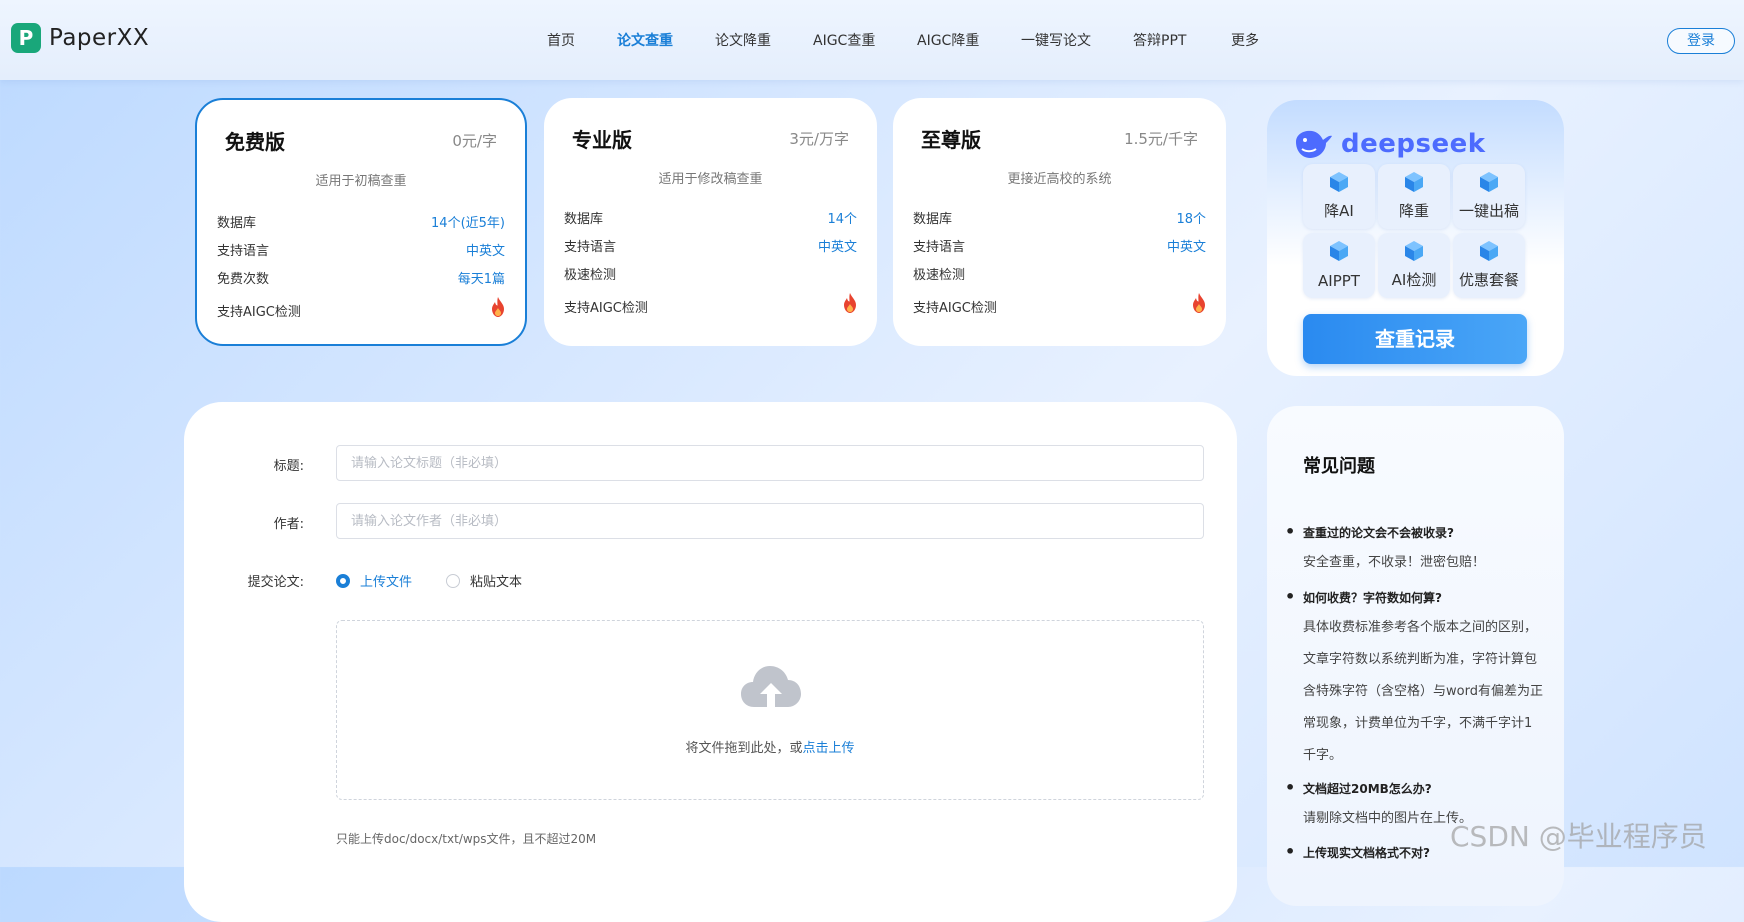 This screenshot has height=922, width=1744. Describe the element at coordinates (602, 140) in the screenshot. I see `plan-name: 专业版` at that location.